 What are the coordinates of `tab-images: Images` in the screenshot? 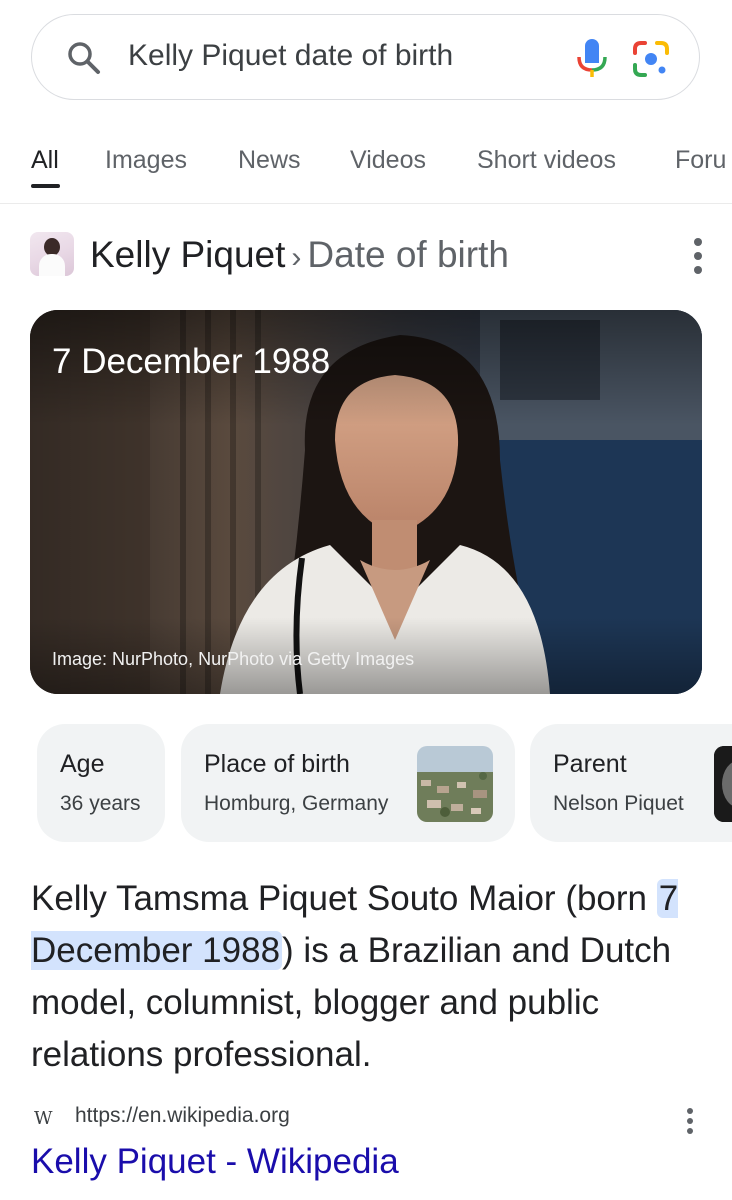 It's located at (146, 160).